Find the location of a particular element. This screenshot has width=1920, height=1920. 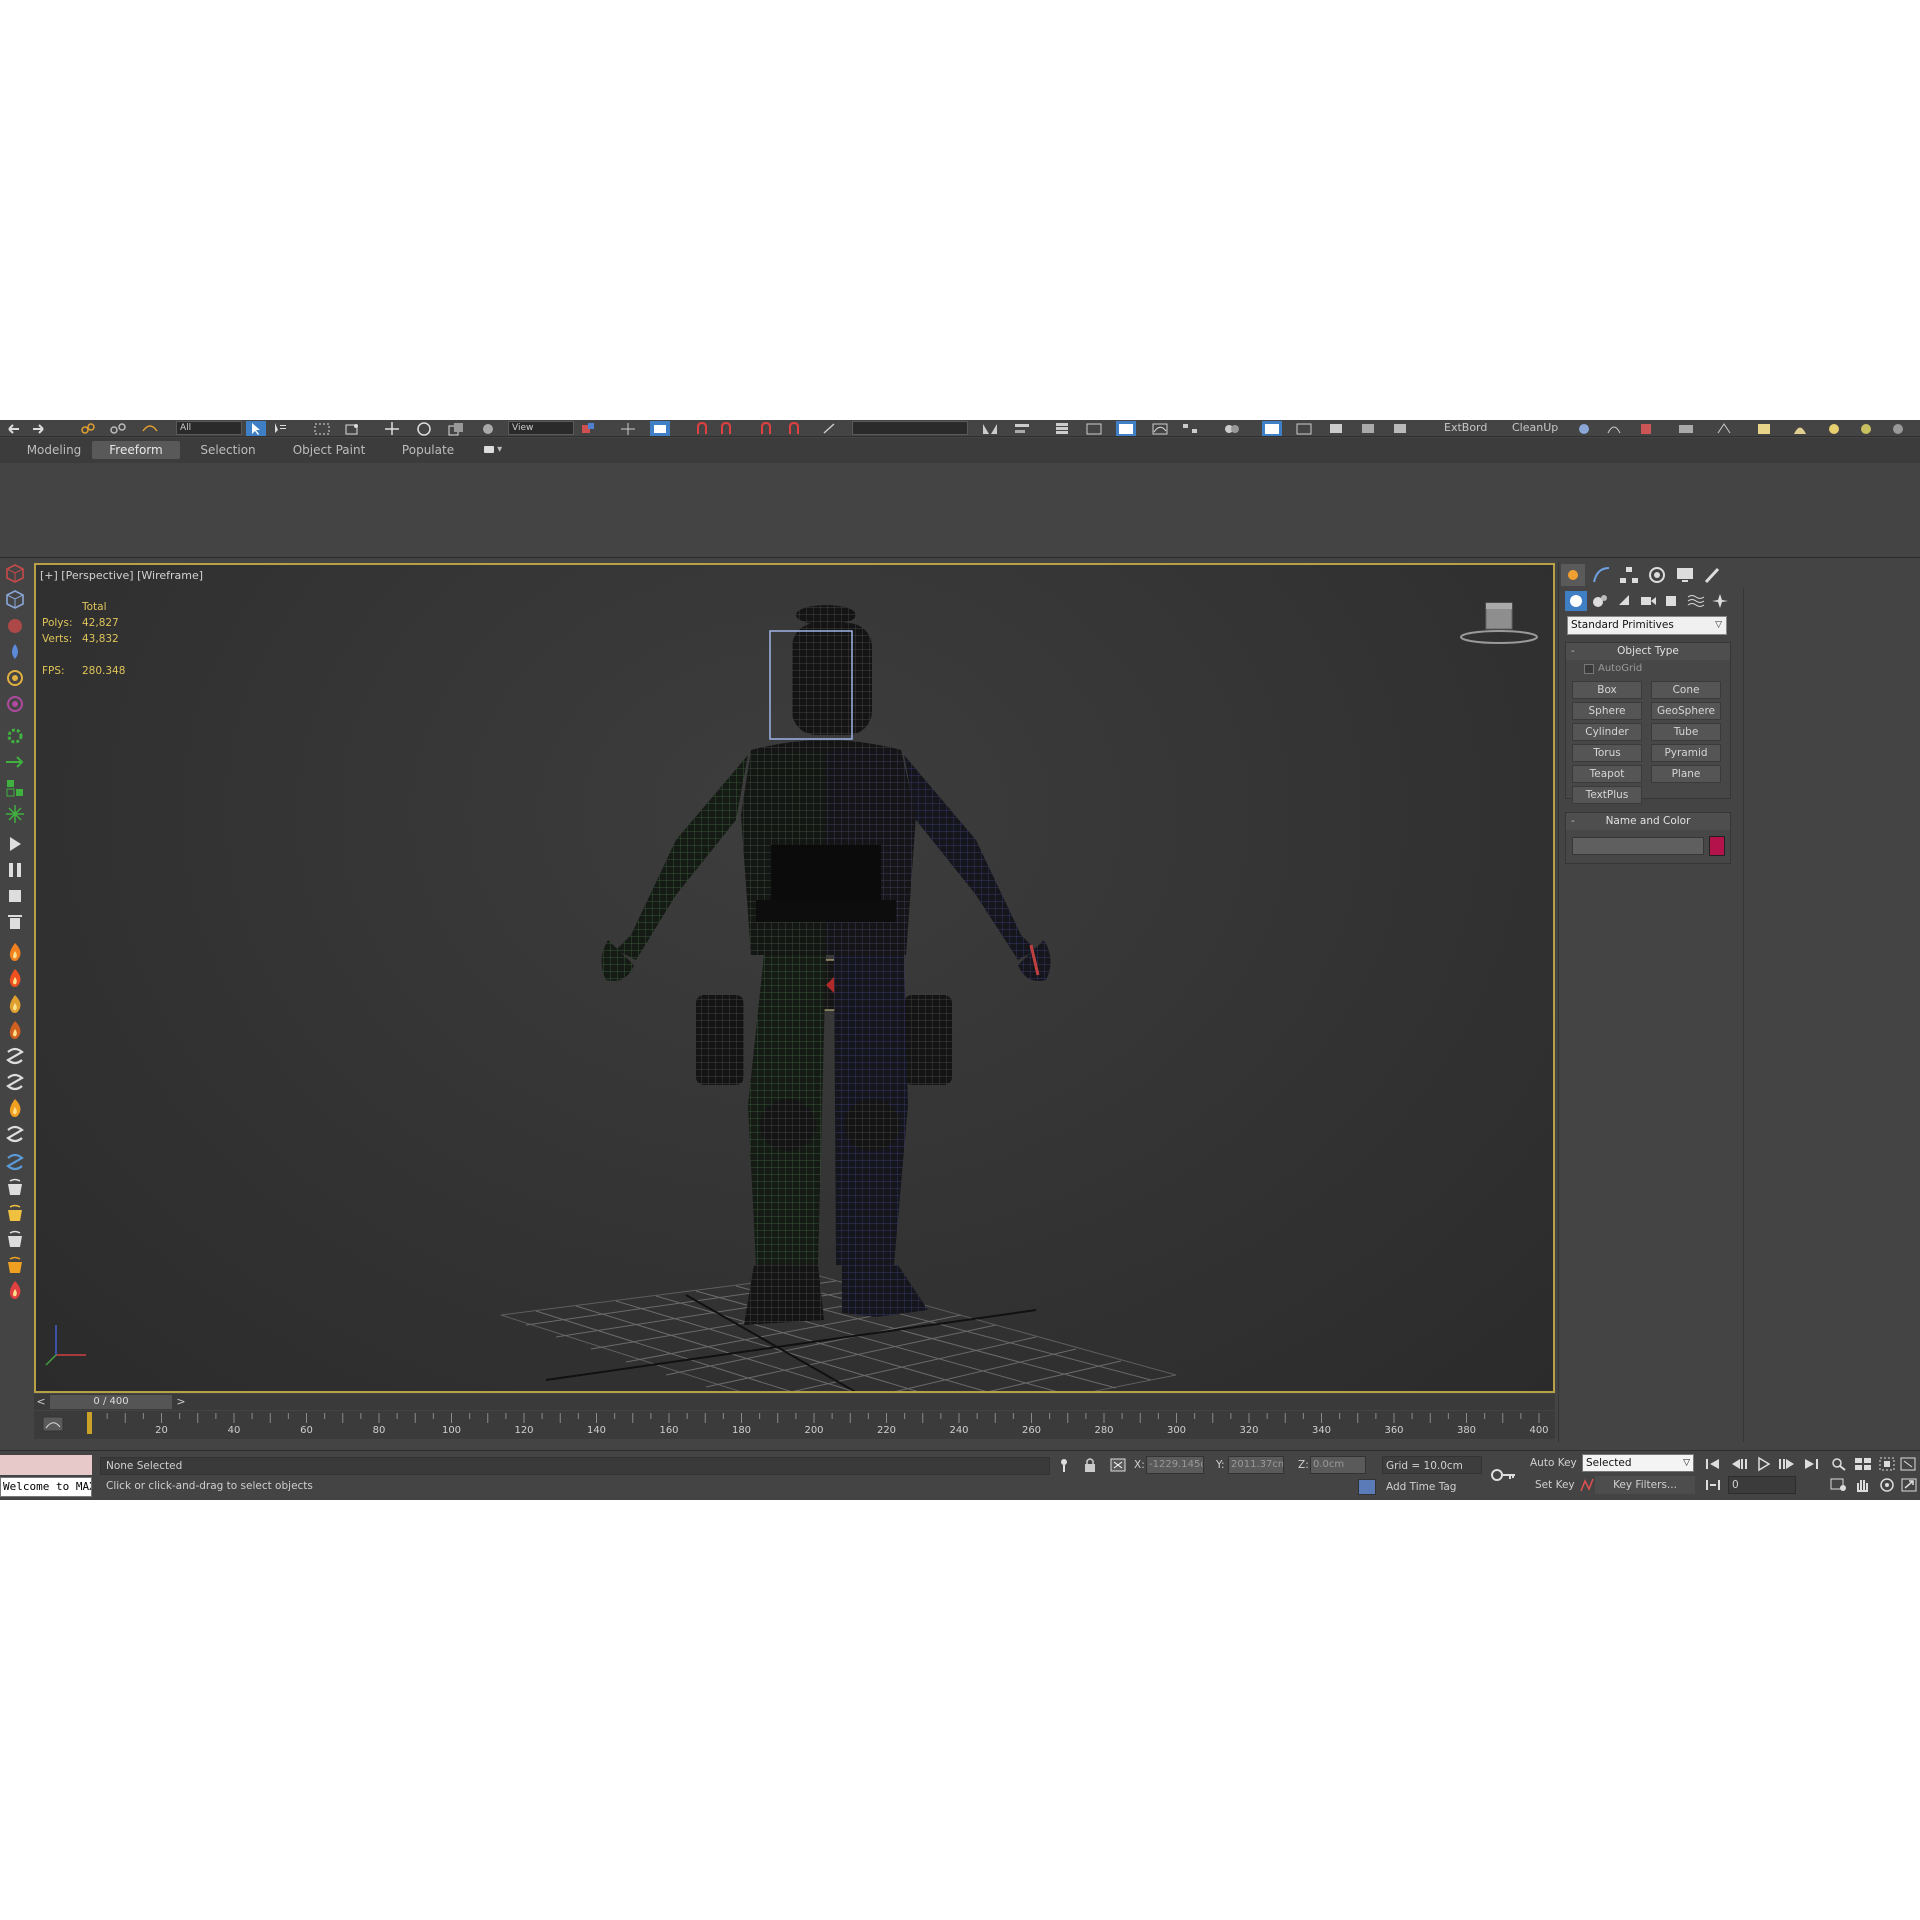

left-toolbar-grid-icon is located at coordinates (15, 788).